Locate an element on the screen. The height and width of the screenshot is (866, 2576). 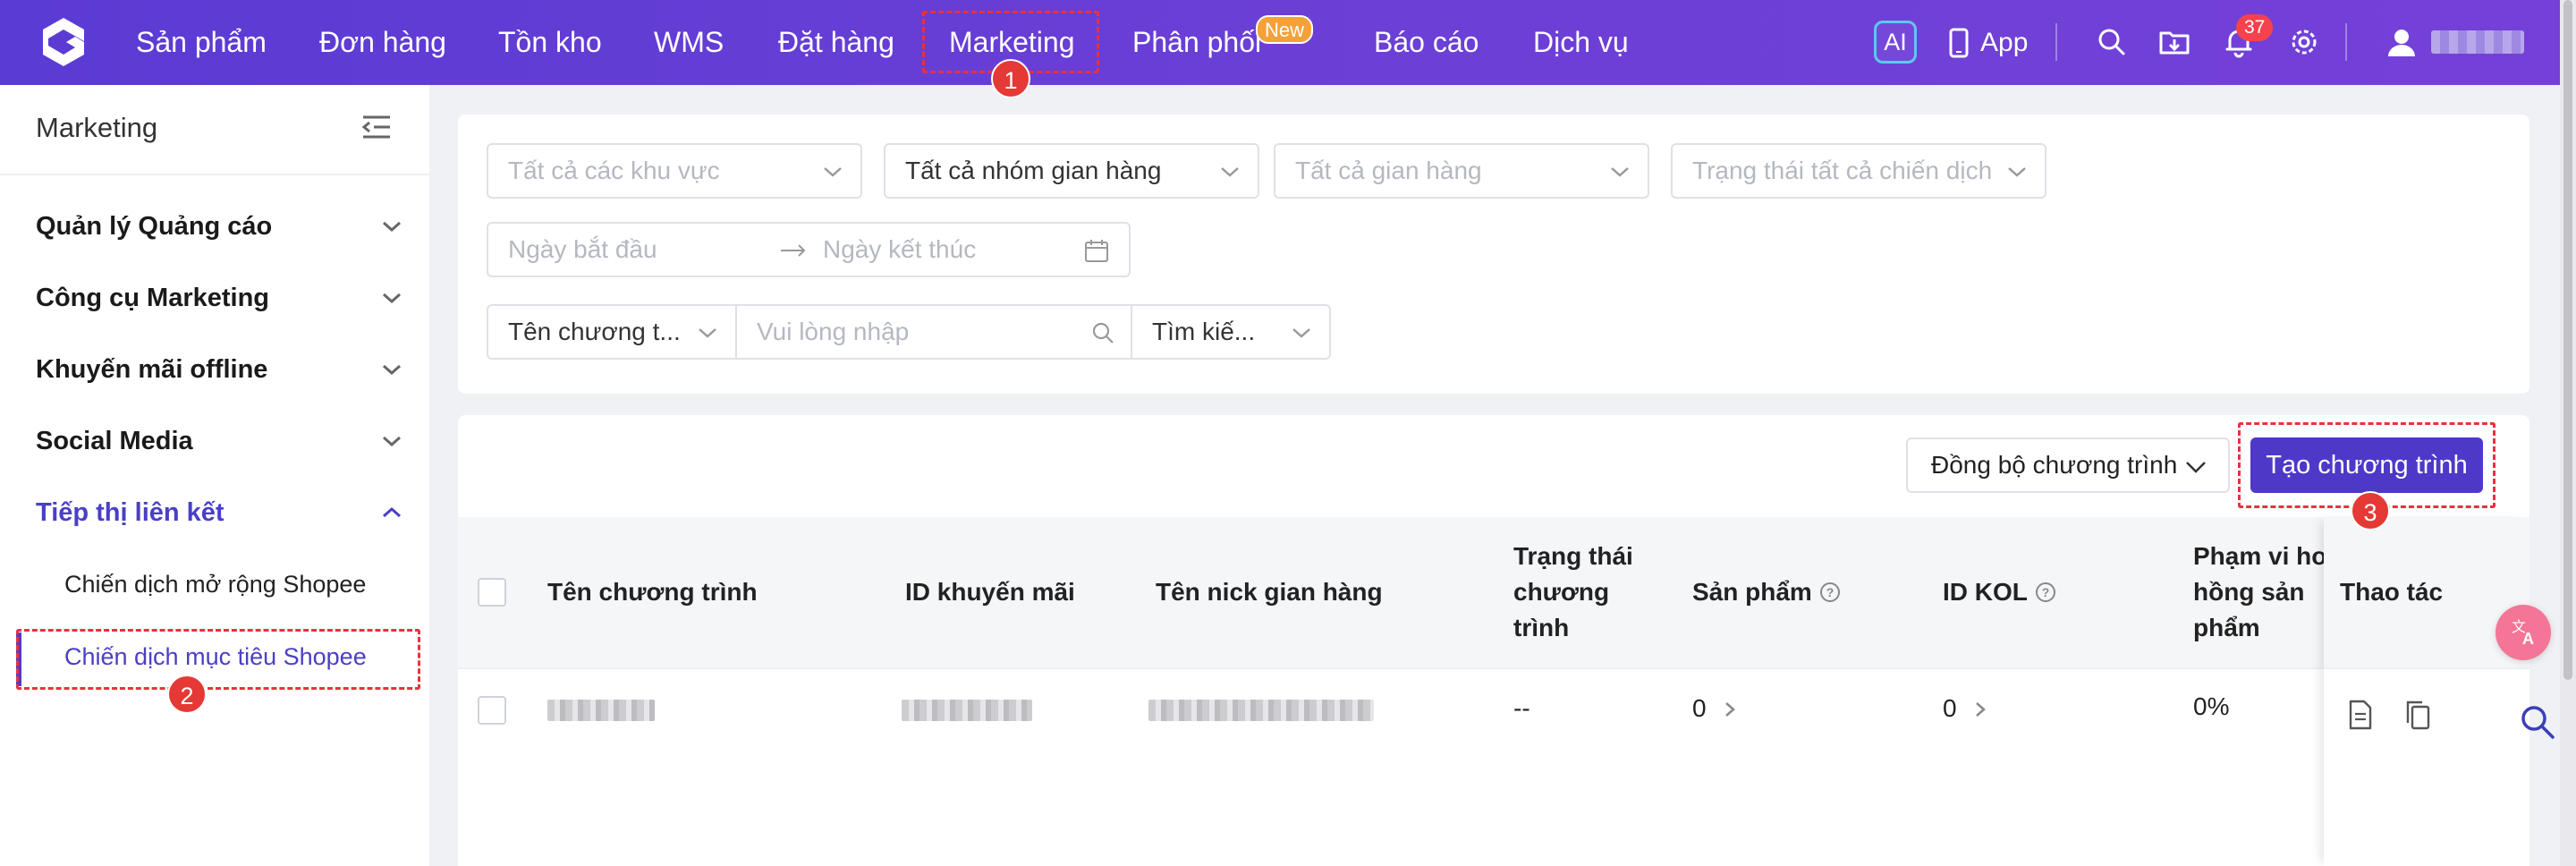
gear-icon is located at coordinates (2304, 42).